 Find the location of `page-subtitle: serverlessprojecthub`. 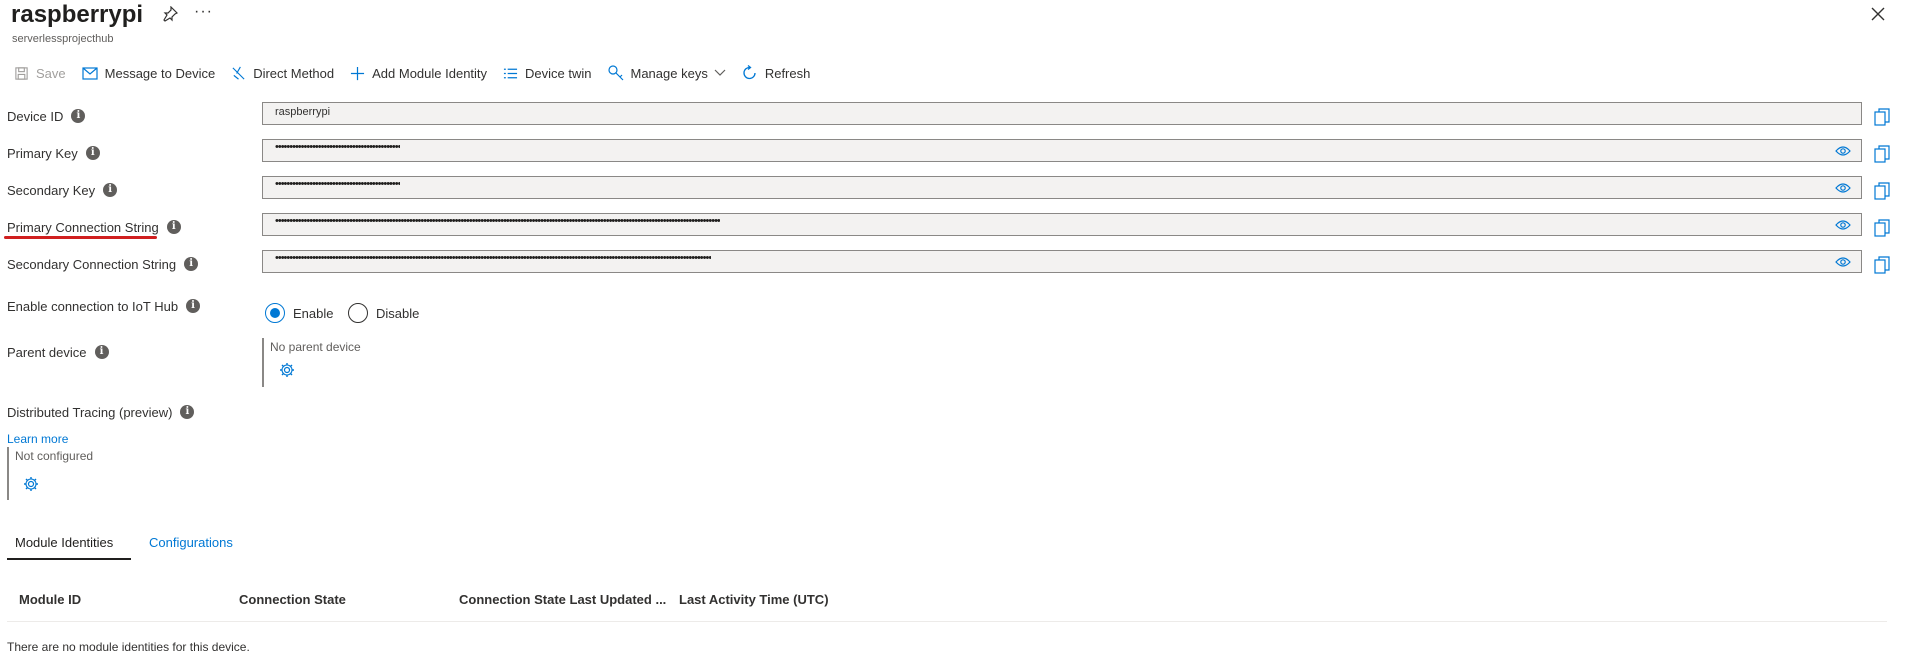

page-subtitle: serverlessprojecthub is located at coordinates (63, 39).